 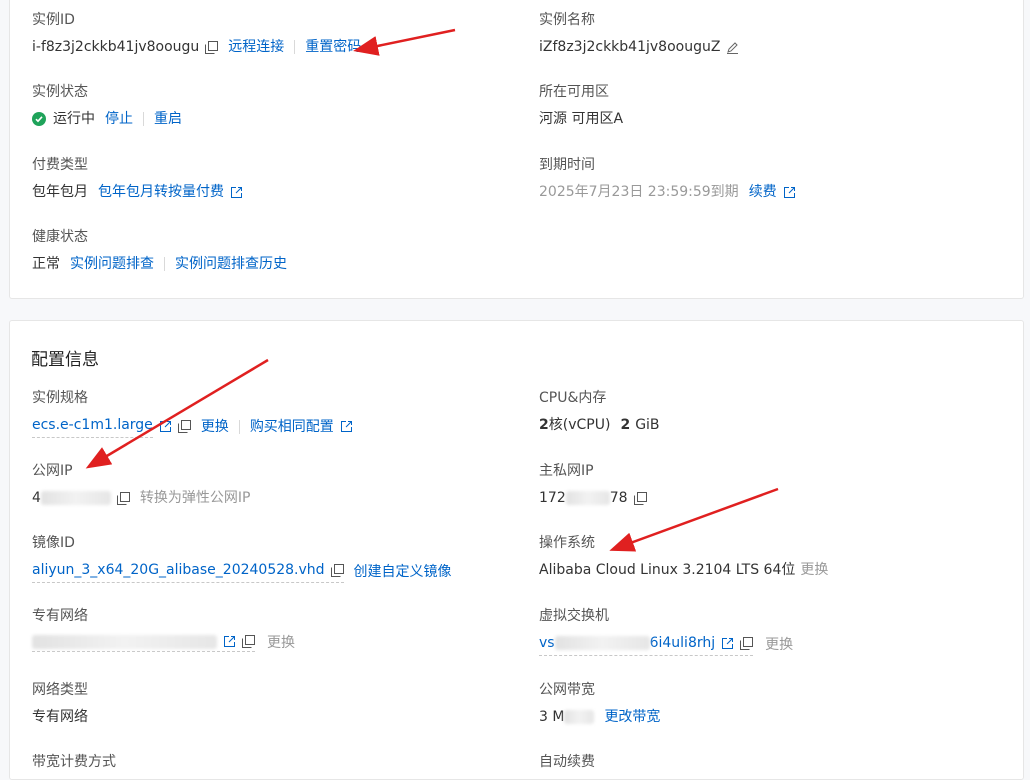 I want to click on bandwidth-field: 公网带宽 3 M 更改带宽, so click(x=599, y=703).